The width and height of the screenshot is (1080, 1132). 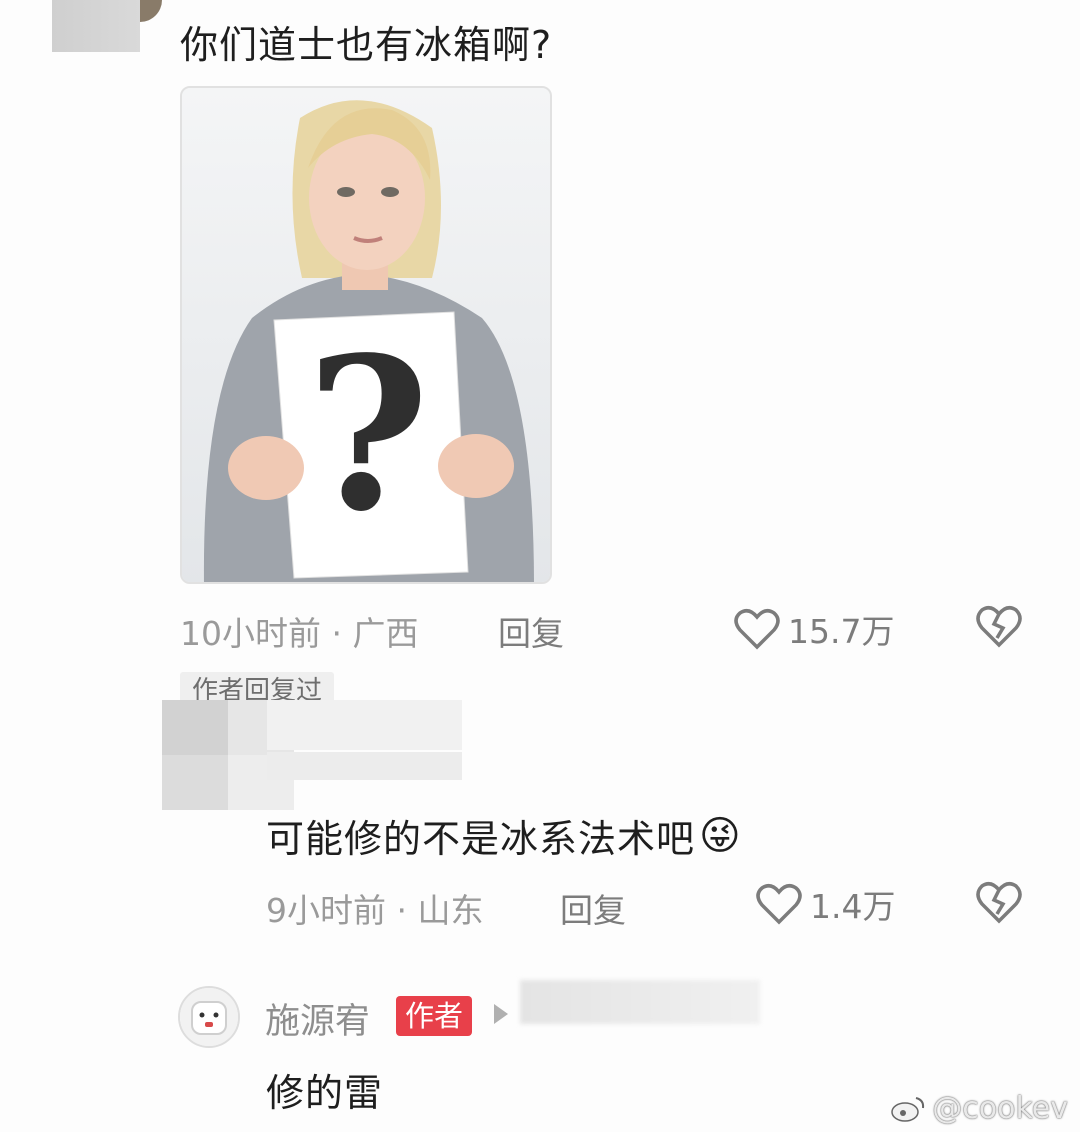 I want to click on comment-2-text-row: 可能修的不是冰系法术吧 😜, so click(x=504, y=835).